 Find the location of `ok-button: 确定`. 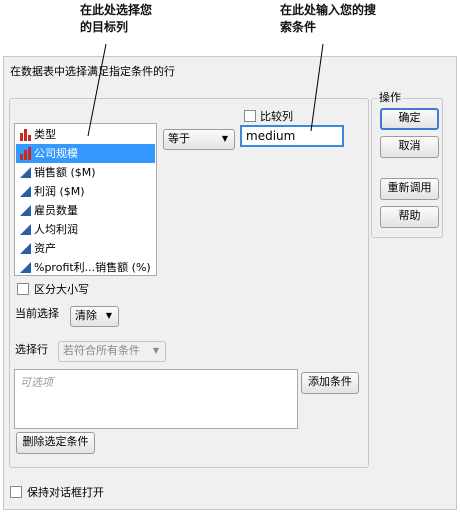

ok-button: 确定 is located at coordinates (409, 119).